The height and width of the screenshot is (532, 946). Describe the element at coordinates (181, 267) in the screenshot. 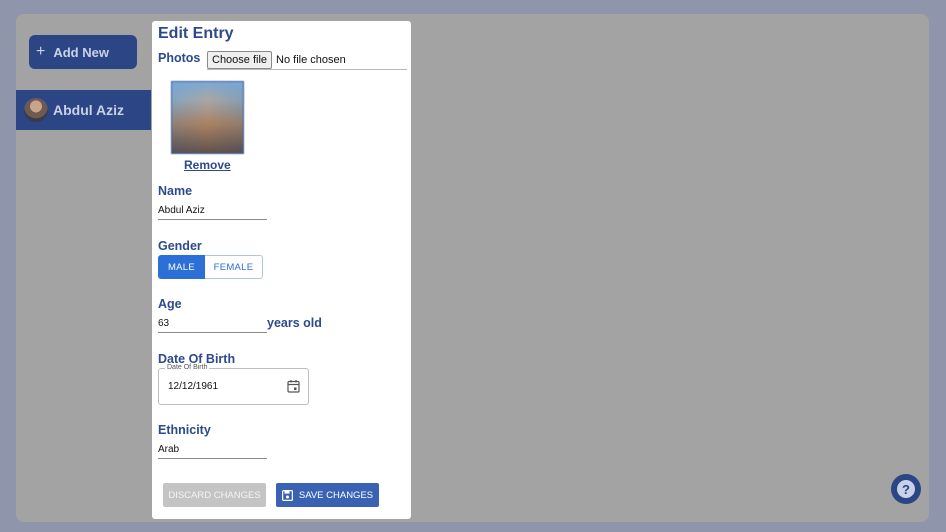

I see `gender-male-button: MALE` at that location.